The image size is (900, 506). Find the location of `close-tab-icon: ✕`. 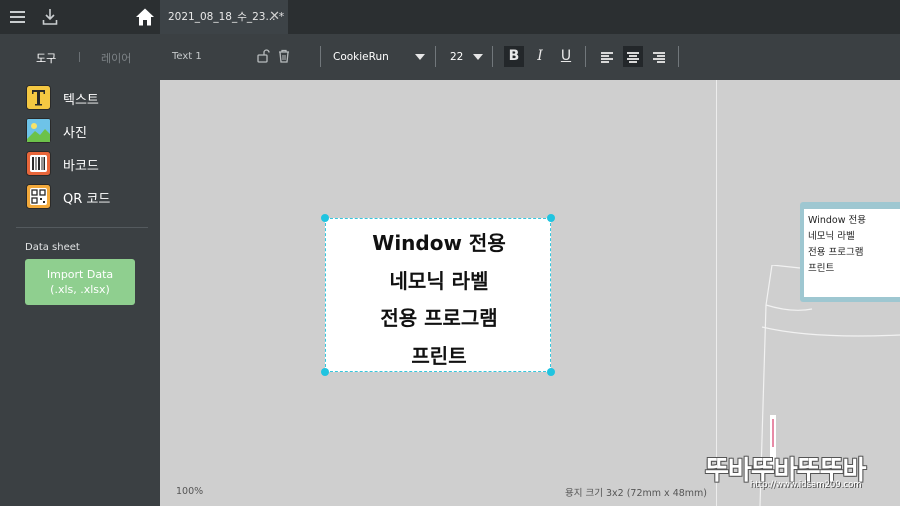

close-tab-icon: ✕ is located at coordinates (274, 17).